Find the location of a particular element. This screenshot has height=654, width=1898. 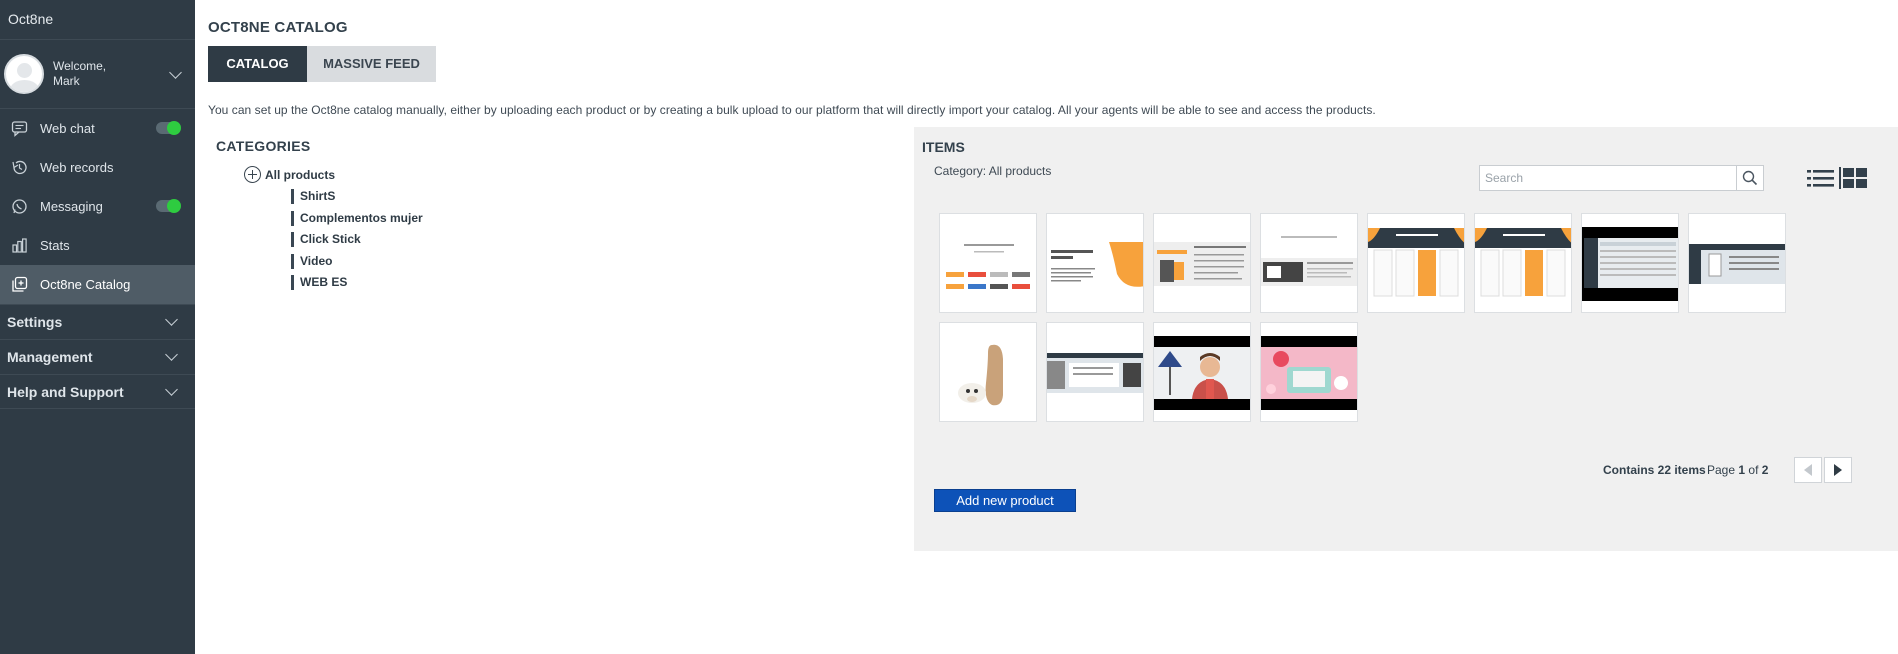

category-item-web-es: WEB ES is located at coordinates (357, 282).